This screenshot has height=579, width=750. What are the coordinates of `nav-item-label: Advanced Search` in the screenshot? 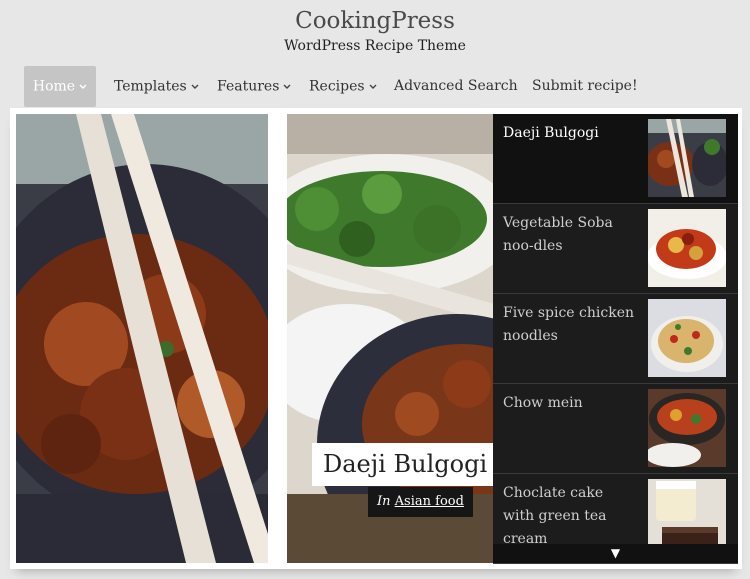 It's located at (456, 86).